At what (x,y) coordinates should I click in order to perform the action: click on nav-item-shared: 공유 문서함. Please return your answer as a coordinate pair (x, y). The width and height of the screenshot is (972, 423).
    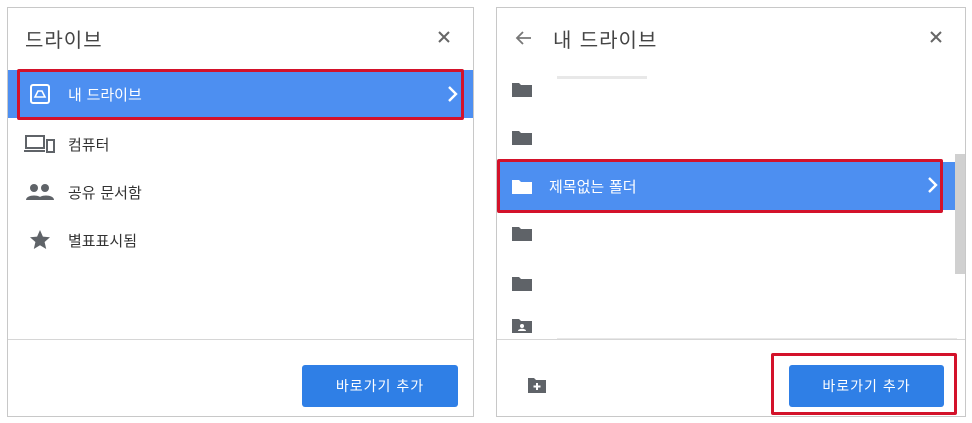
    Looking at the image, I should click on (240, 192).